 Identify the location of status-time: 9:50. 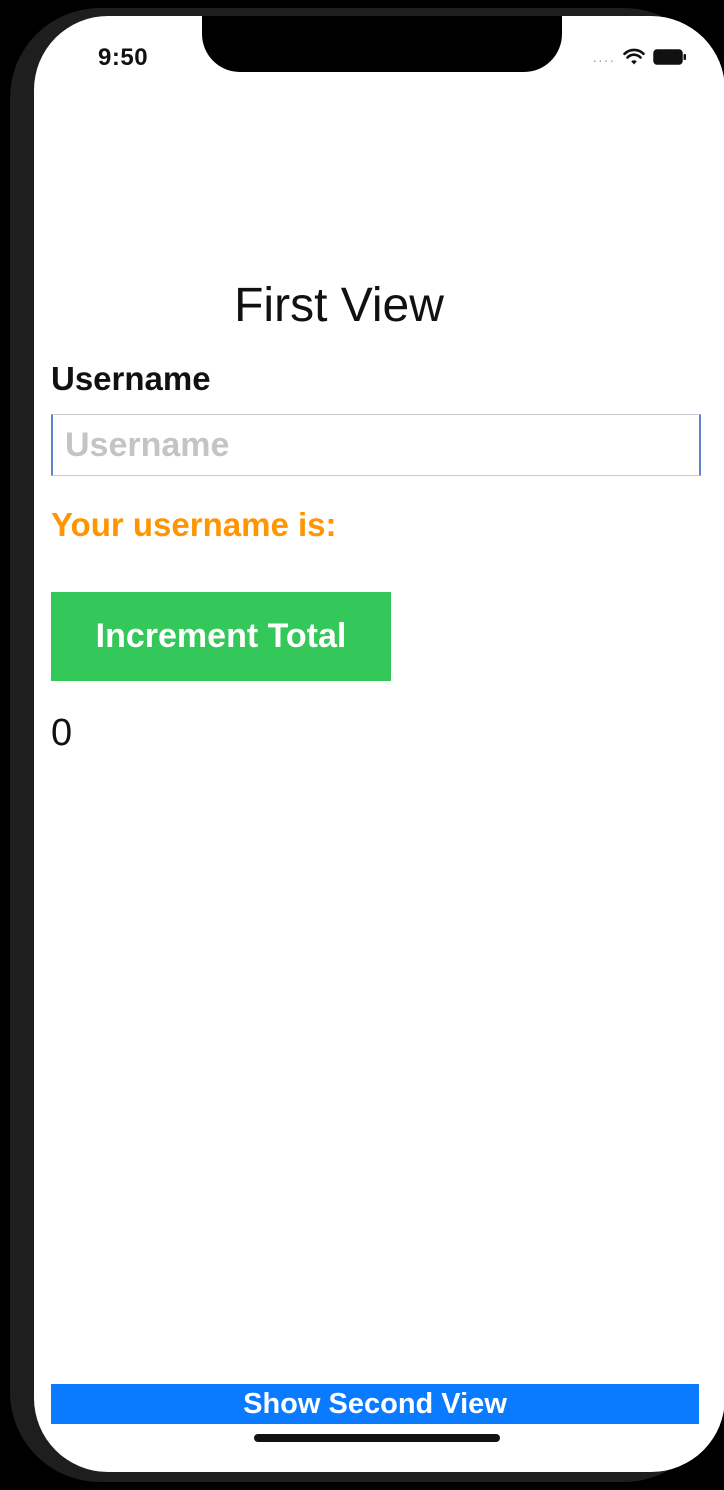
(123, 57).